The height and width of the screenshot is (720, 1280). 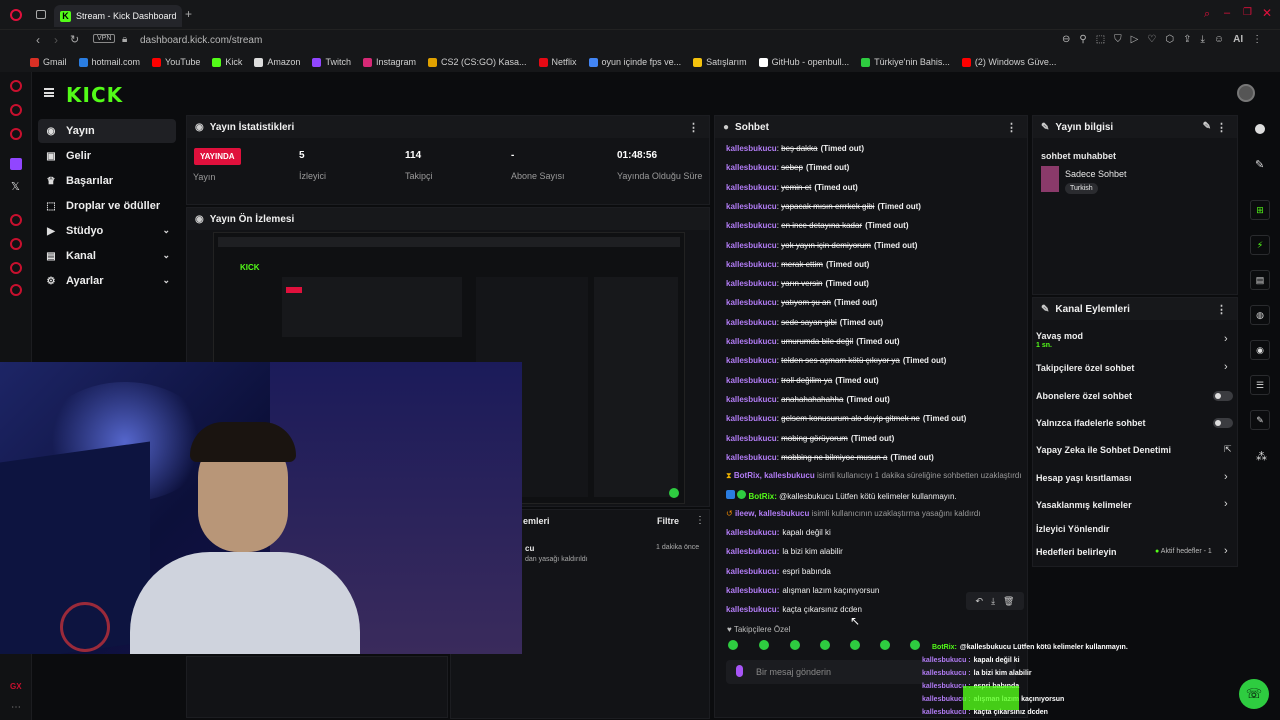 What do you see at coordinates (1260, 315) in the screenshot?
I see `tool-chat-icon: ◍` at bounding box center [1260, 315].